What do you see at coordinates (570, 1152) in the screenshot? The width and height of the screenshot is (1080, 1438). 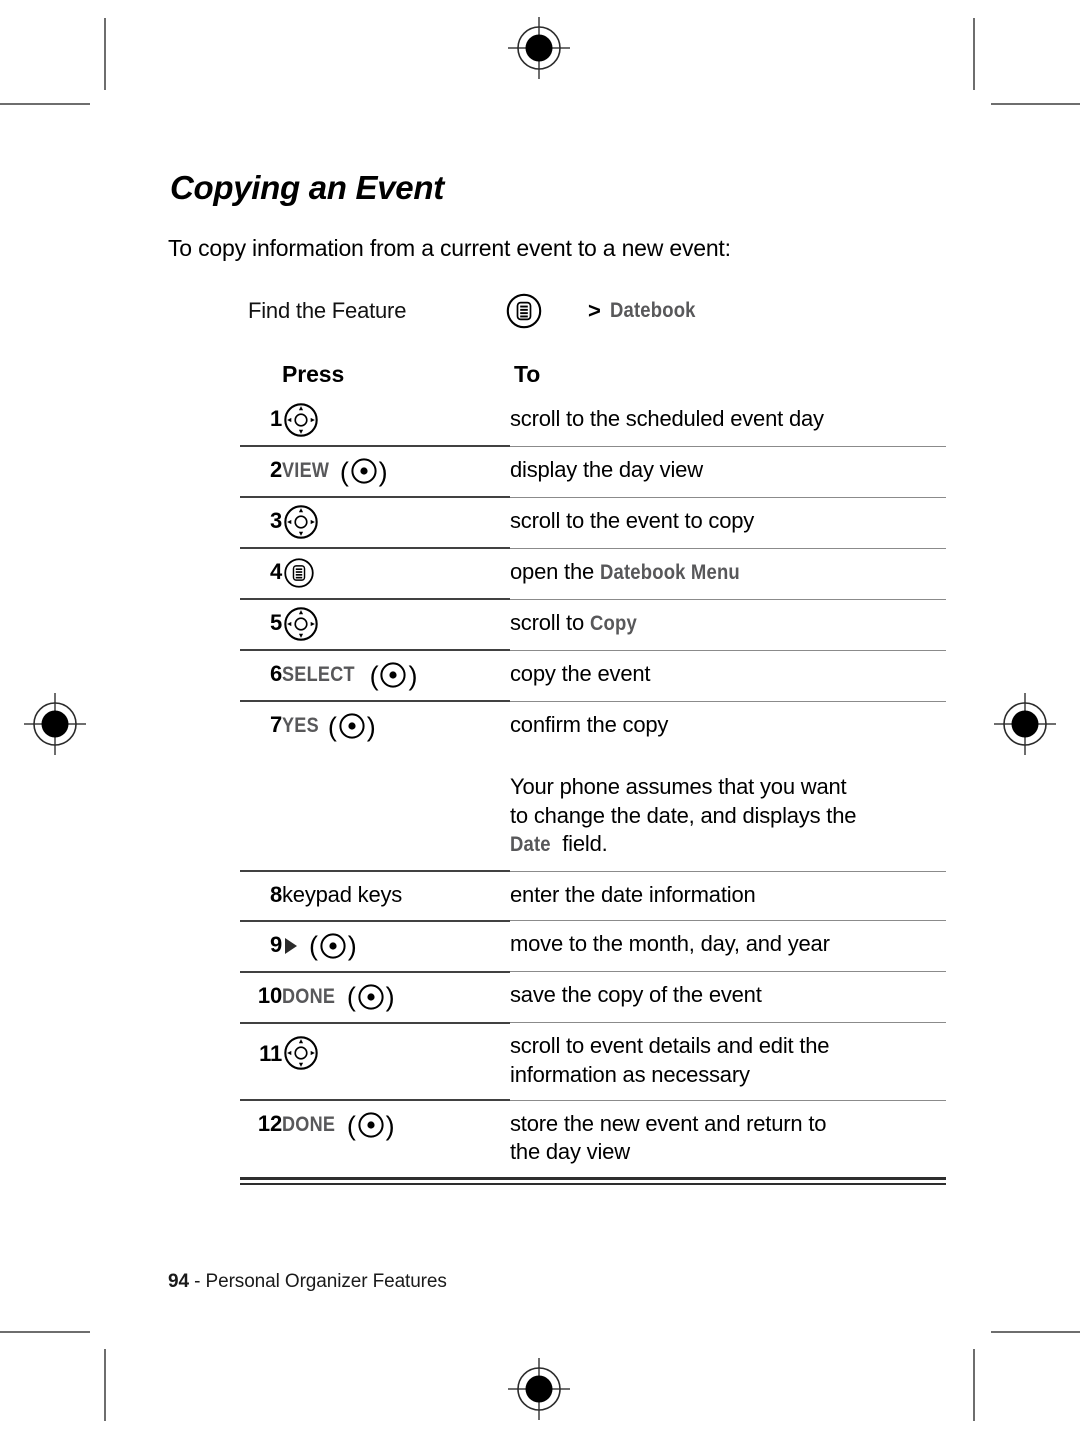 I see `desc-line-2: the day view` at bounding box center [570, 1152].